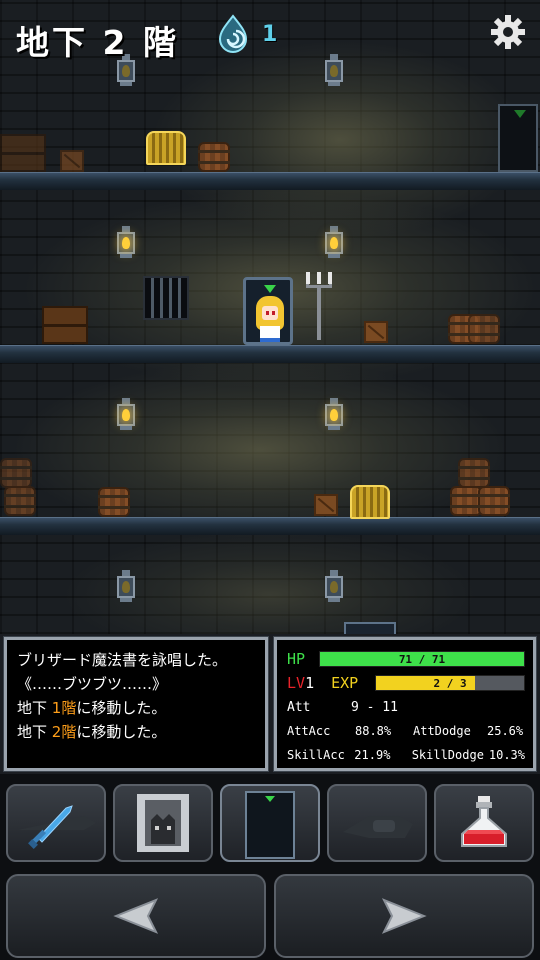  I want to click on exp-bar: 2 / 3, so click(450, 683).